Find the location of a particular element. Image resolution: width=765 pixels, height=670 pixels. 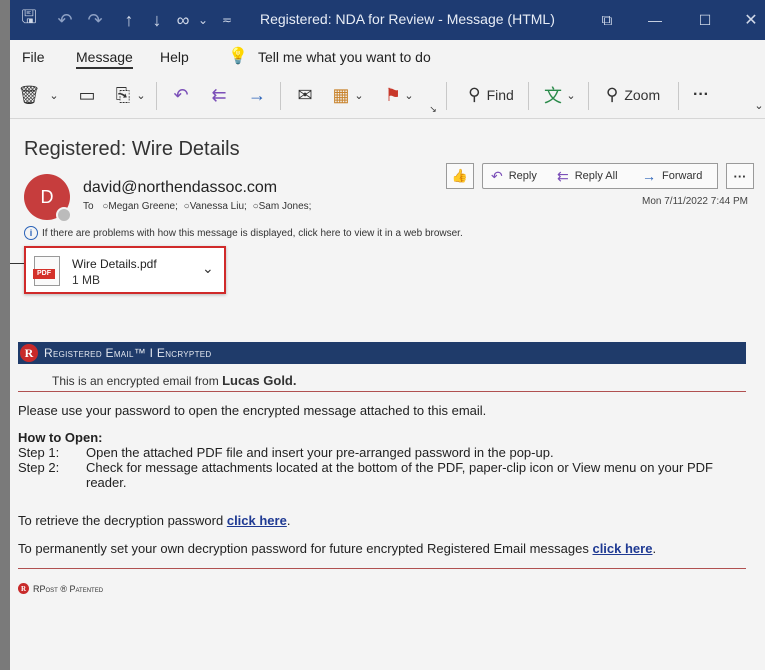

recipient: Vanessa Liu; is located at coordinates (218, 206).